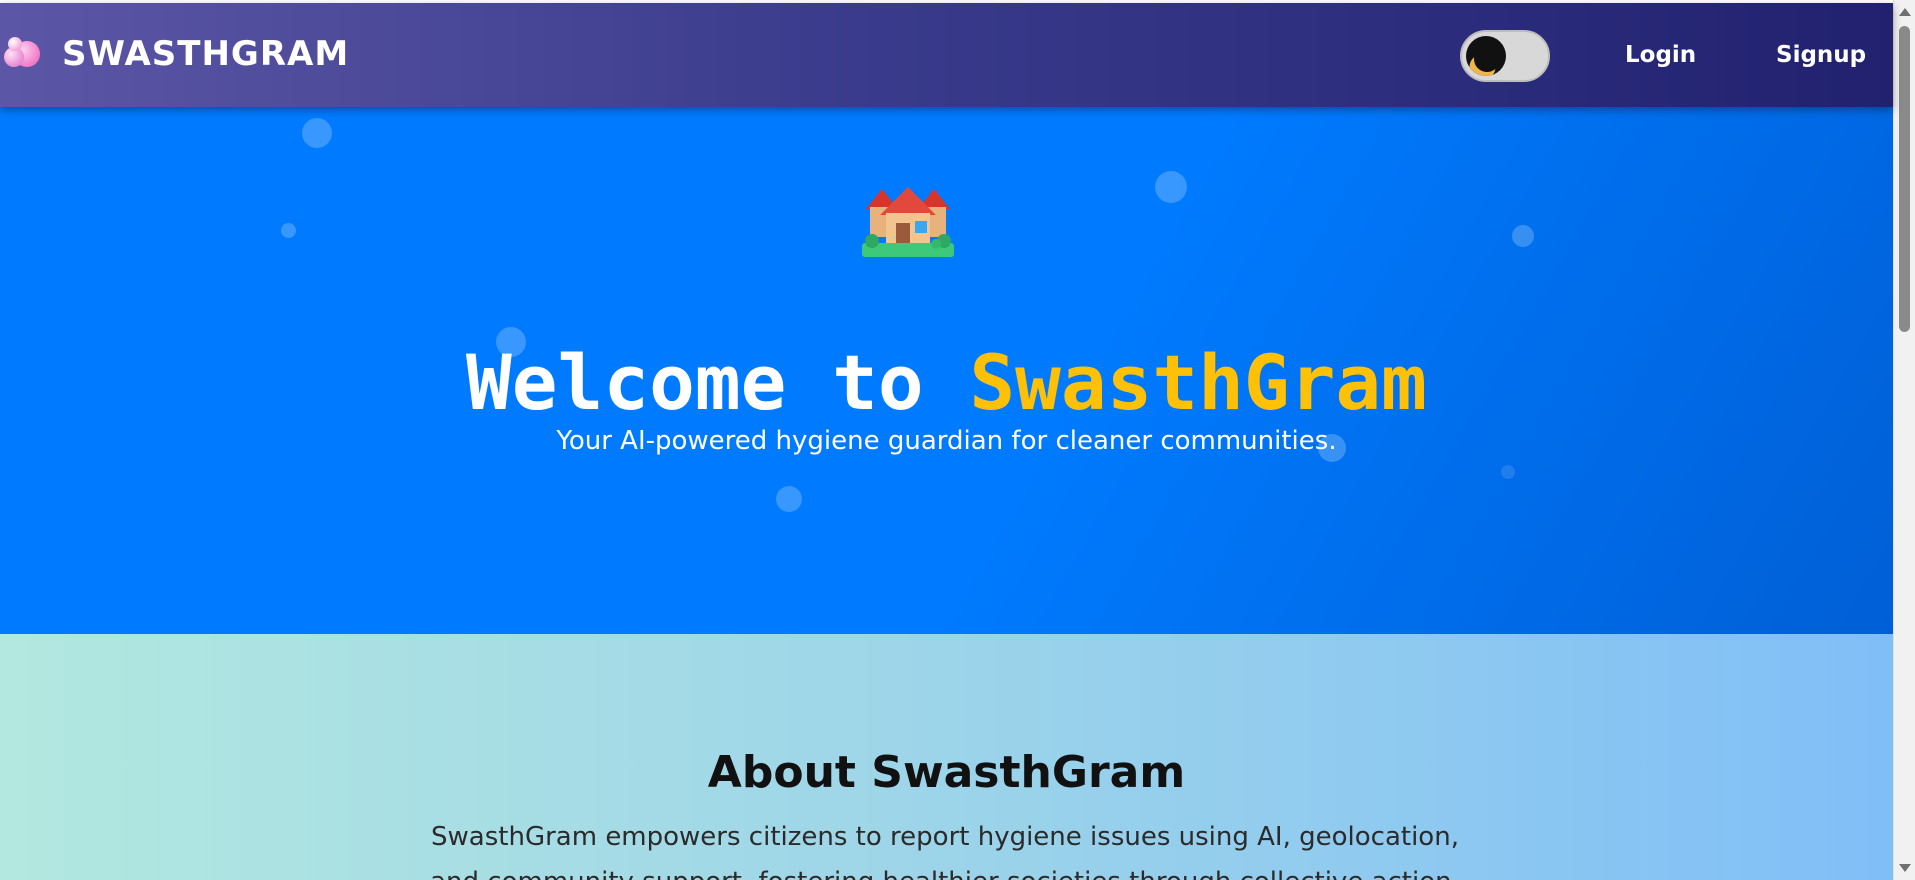  What do you see at coordinates (206, 54) in the screenshot?
I see `brand-name: SWASTHGRAM` at bounding box center [206, 54].